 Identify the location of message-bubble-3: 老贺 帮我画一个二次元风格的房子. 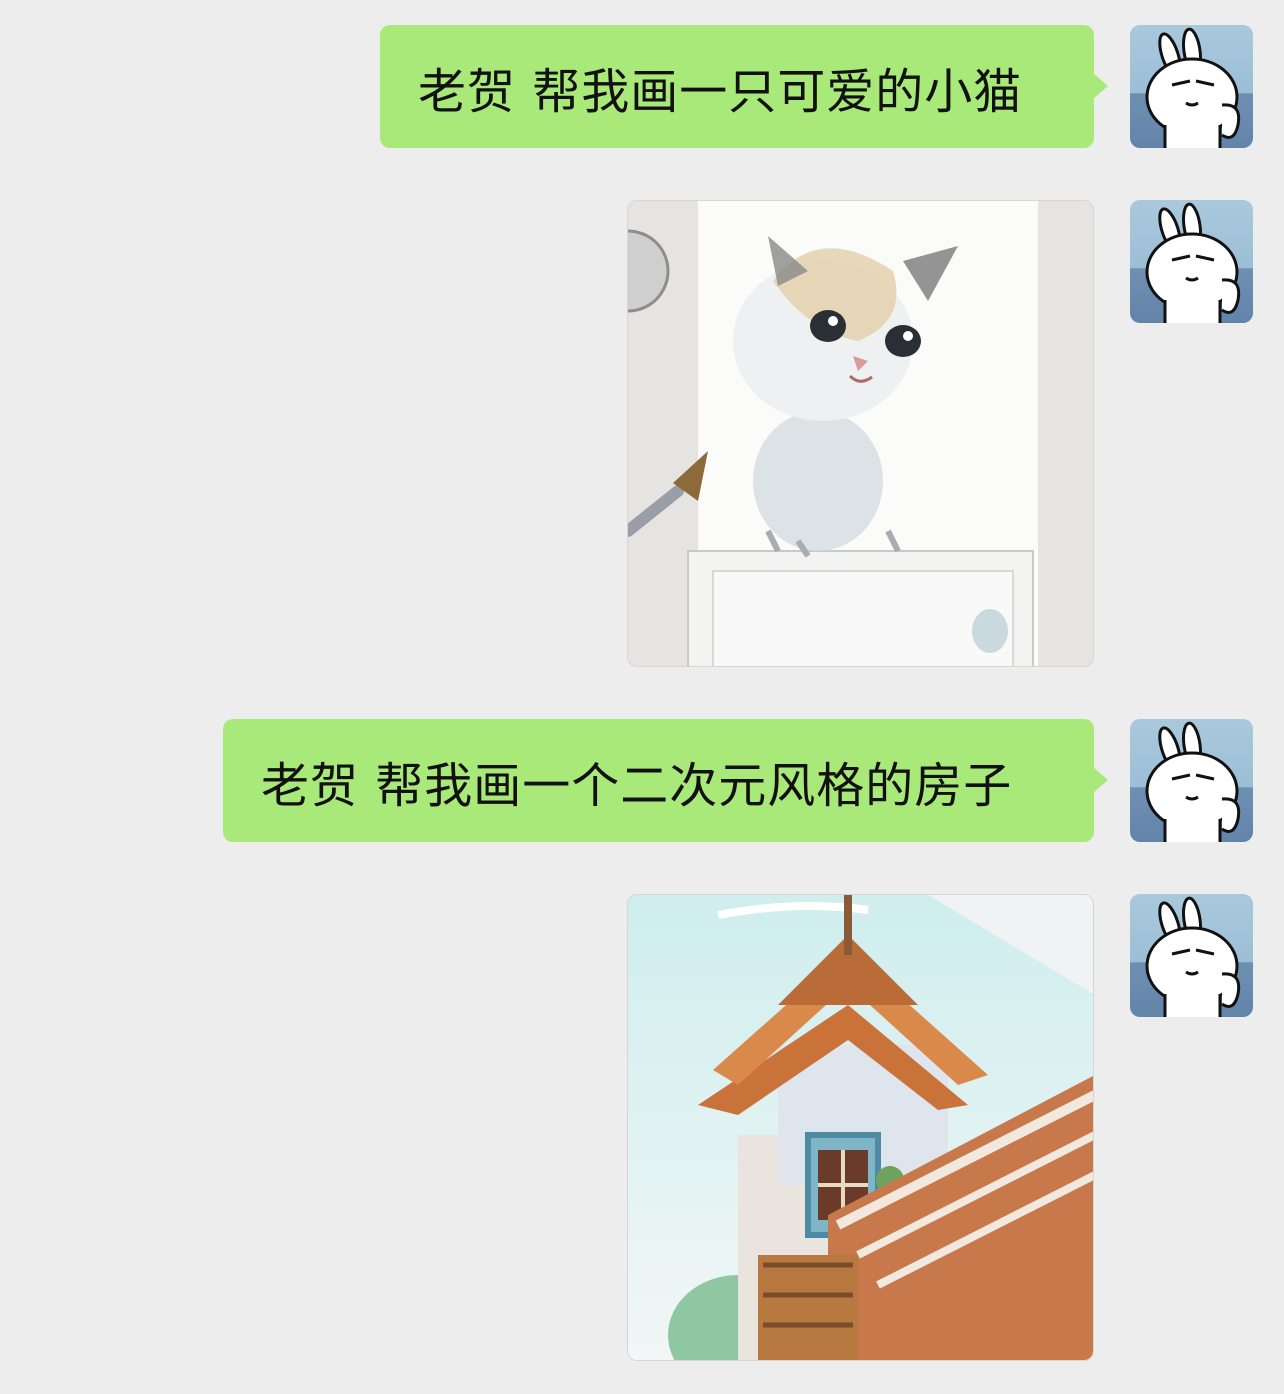
(665, 780).